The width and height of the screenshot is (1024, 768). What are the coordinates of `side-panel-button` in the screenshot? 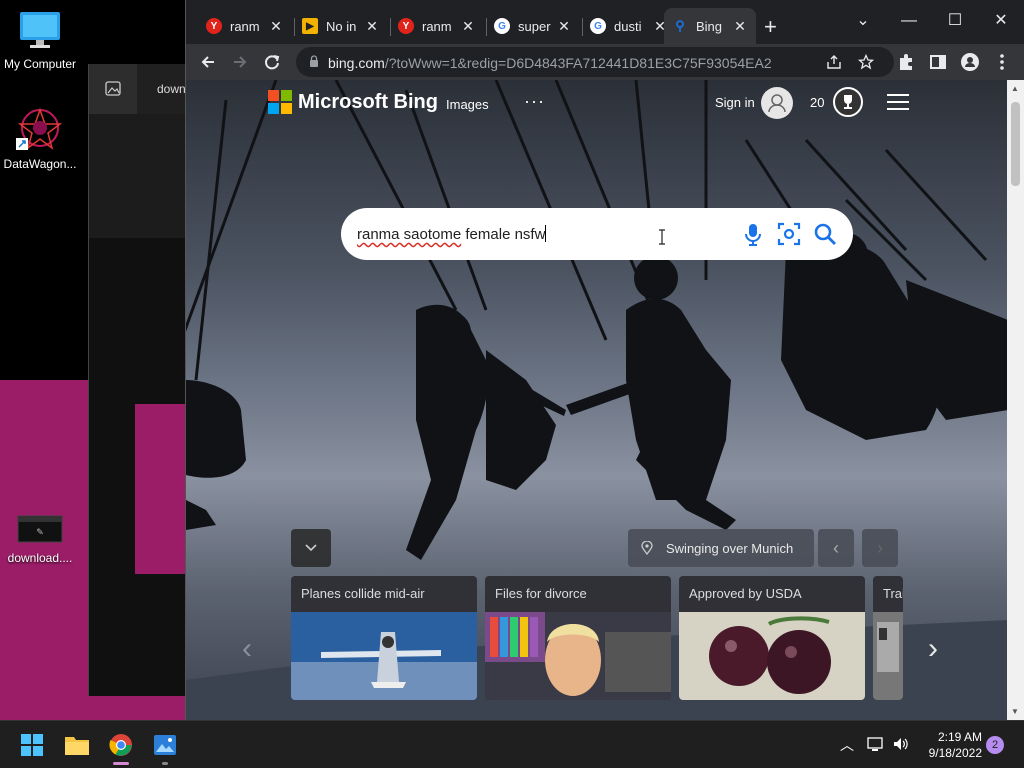 It's located at (938, 62).